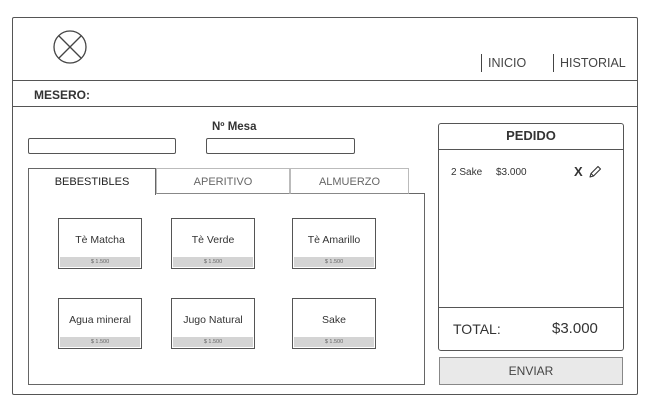 The width and height of the screenshot is (660, 420). I want to click on product-name: Tè Verde, so click(213, 240).